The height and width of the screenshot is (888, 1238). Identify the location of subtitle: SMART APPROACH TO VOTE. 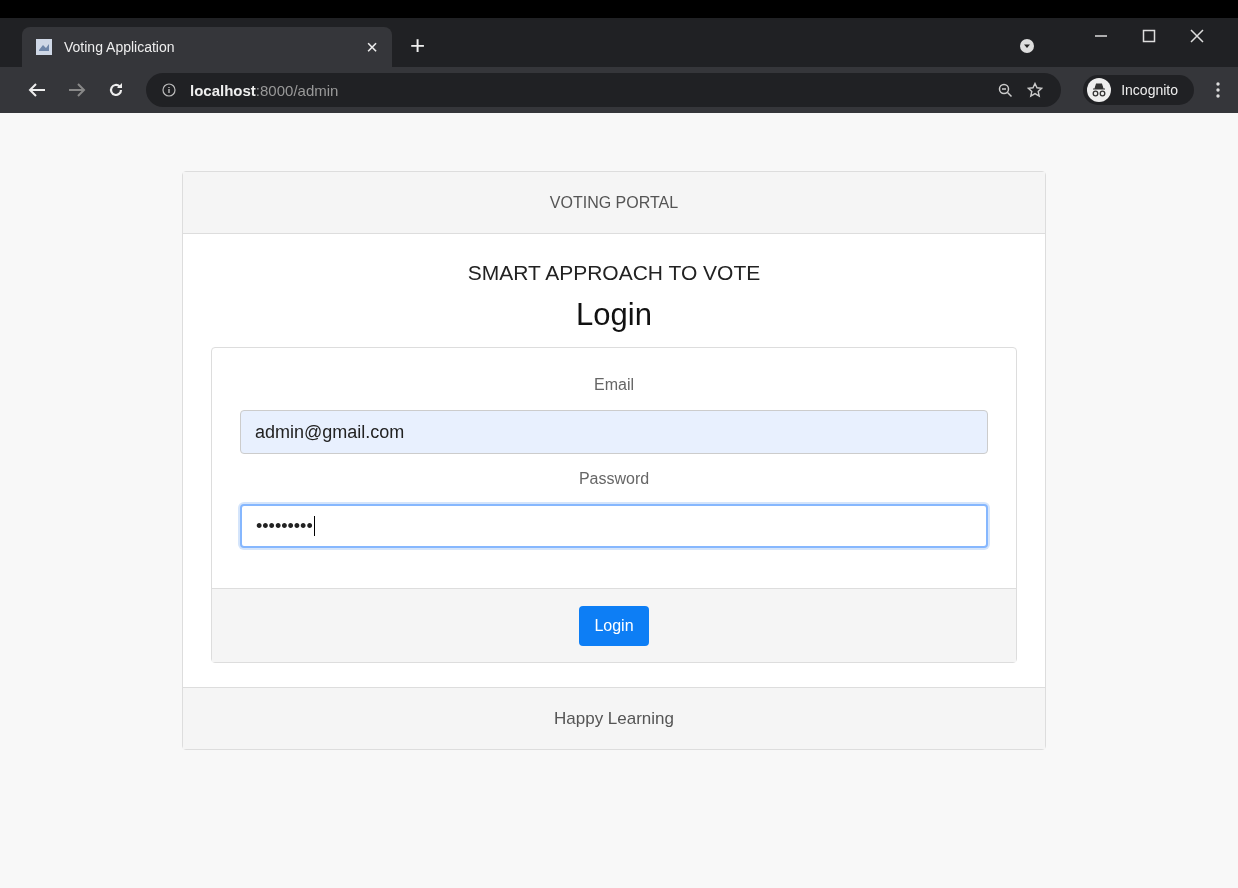
(614, 273).